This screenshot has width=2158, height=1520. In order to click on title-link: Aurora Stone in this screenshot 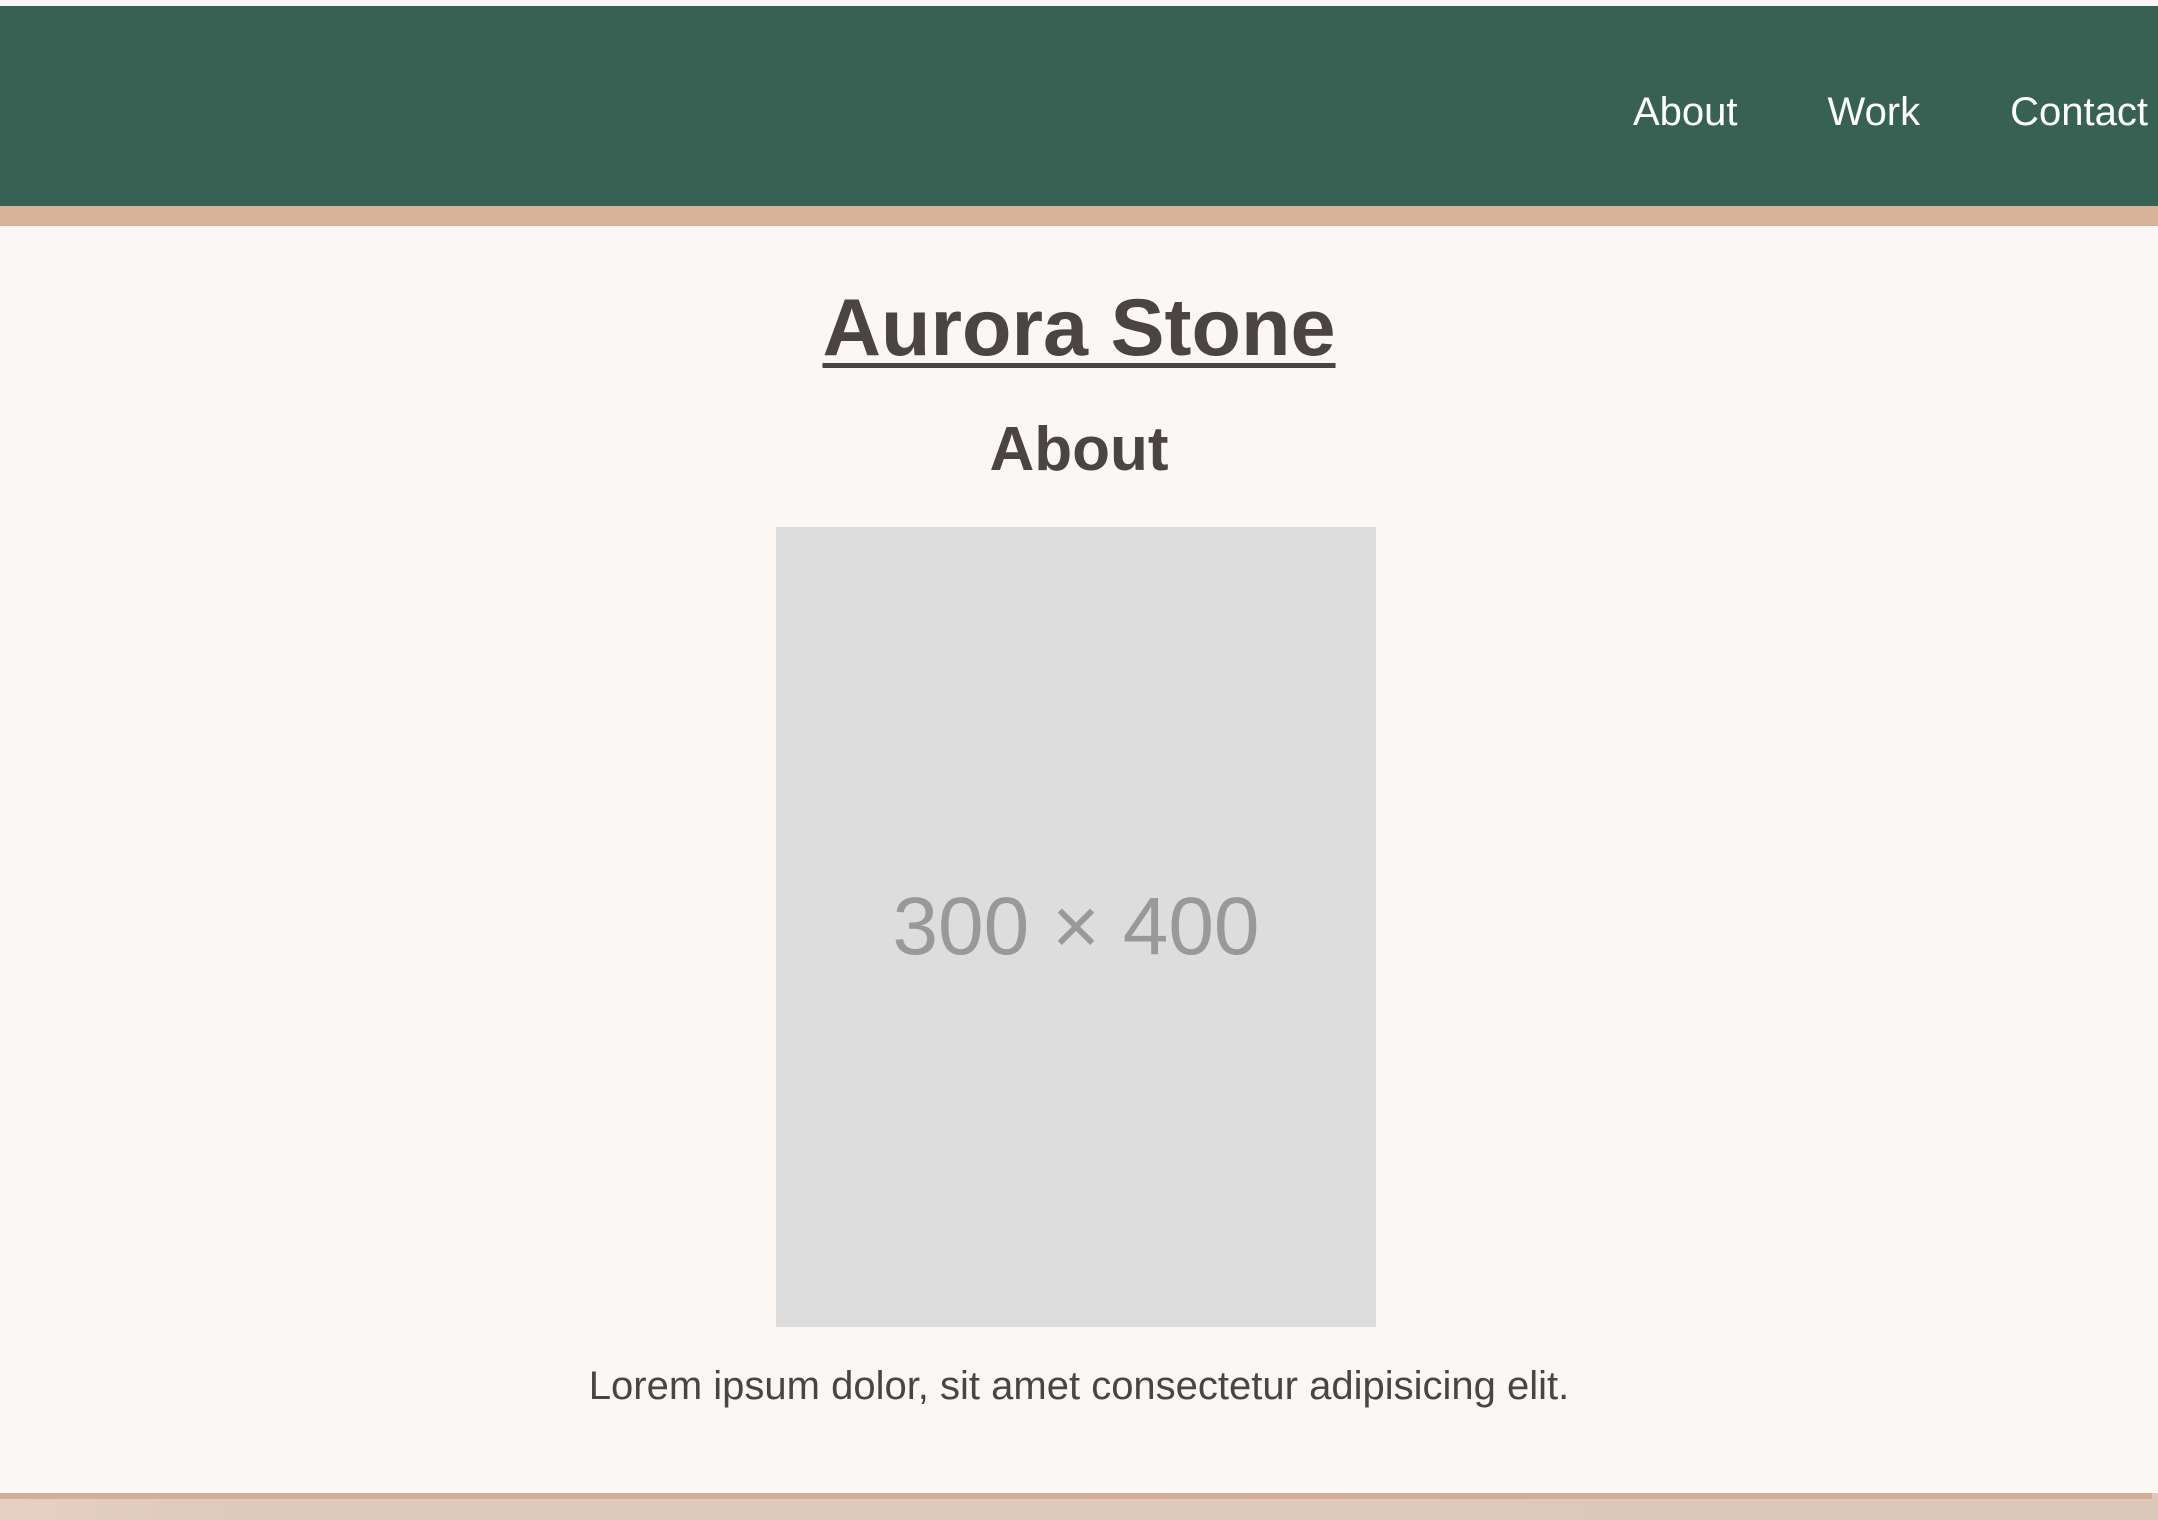, I will do `click(1078, 328)`.